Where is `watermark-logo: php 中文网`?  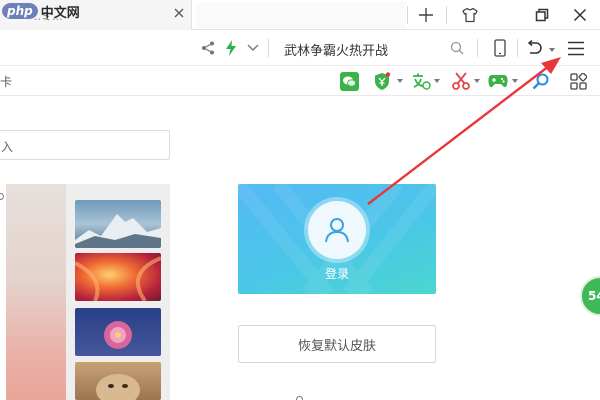 watermark-logo: php 中文网 is located at coordinates (41, 11).